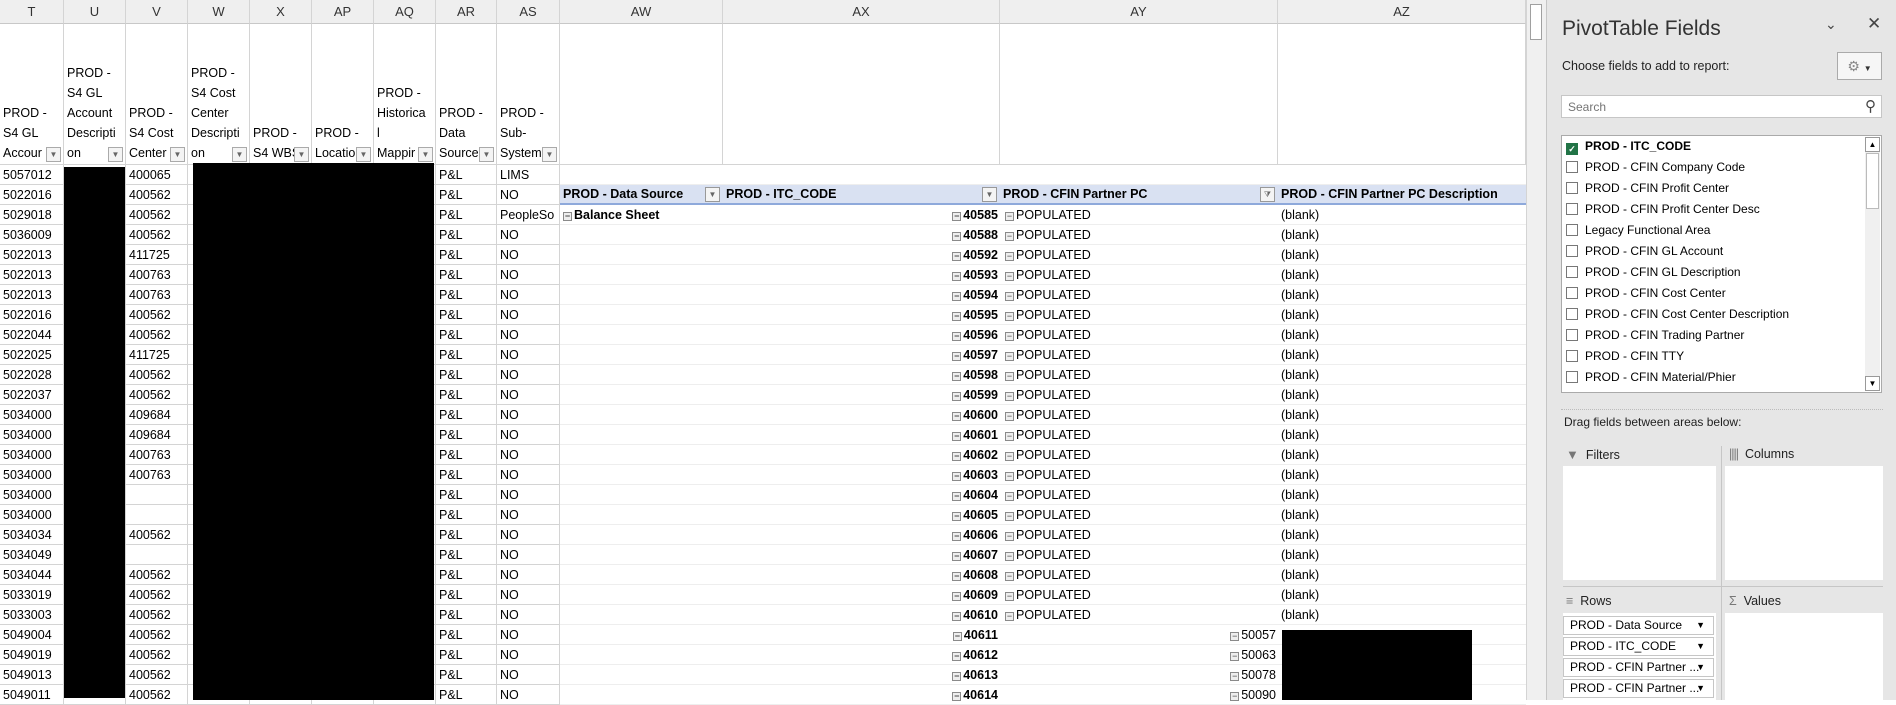  What do you see at coordinates (32, 295) in the screenshot?
I see `cell-t: 5022013` at bounding box center [32, 295].